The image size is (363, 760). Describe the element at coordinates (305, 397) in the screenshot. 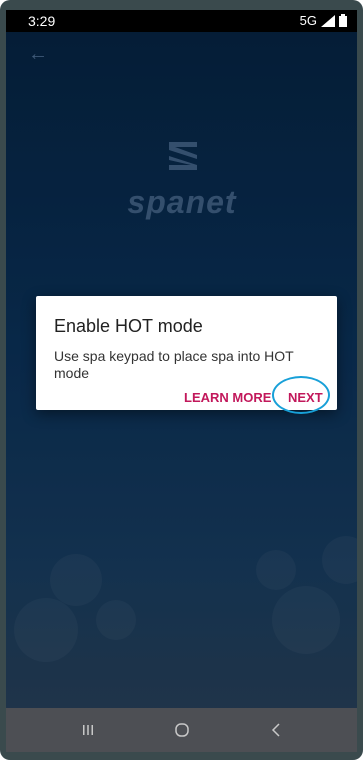

I see `next-button: NEXT` at that location.